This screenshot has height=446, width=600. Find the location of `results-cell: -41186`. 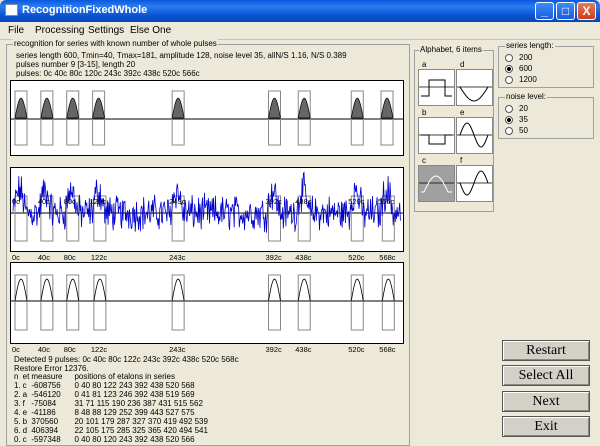

results-cell: -41186 is located at coordinates (43, 412).